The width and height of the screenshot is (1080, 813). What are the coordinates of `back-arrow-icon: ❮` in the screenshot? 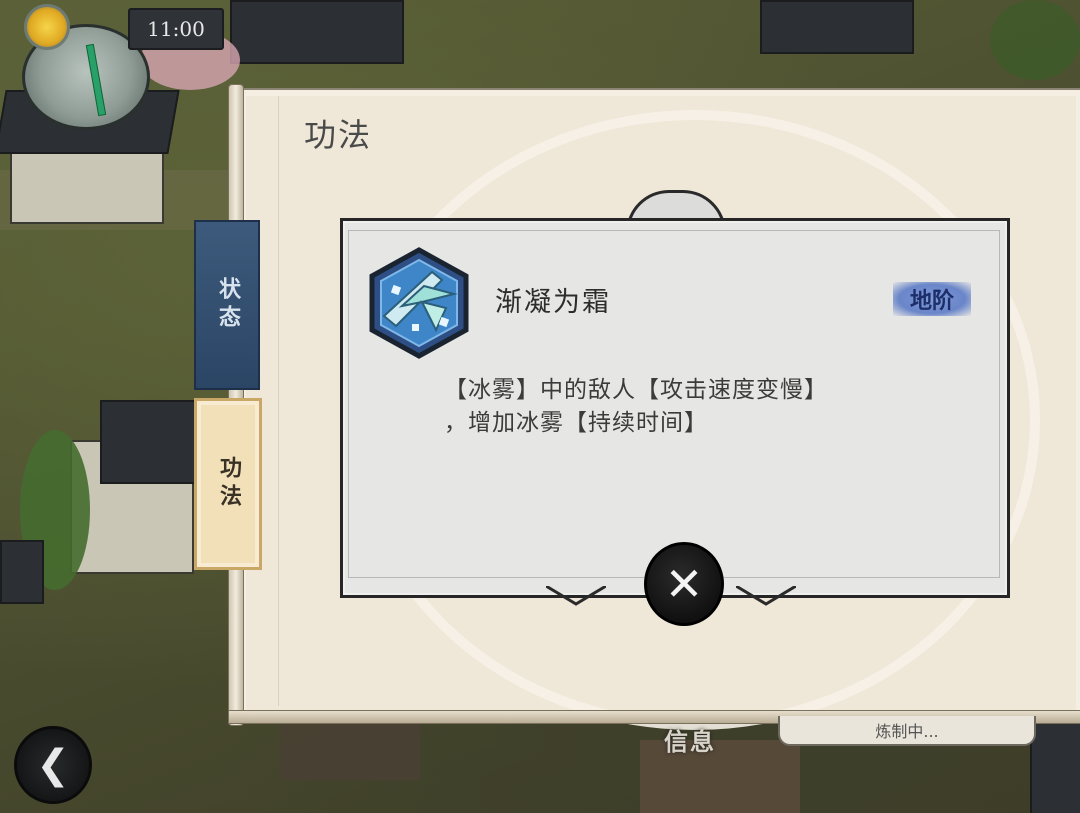 It's located at (53, 765).